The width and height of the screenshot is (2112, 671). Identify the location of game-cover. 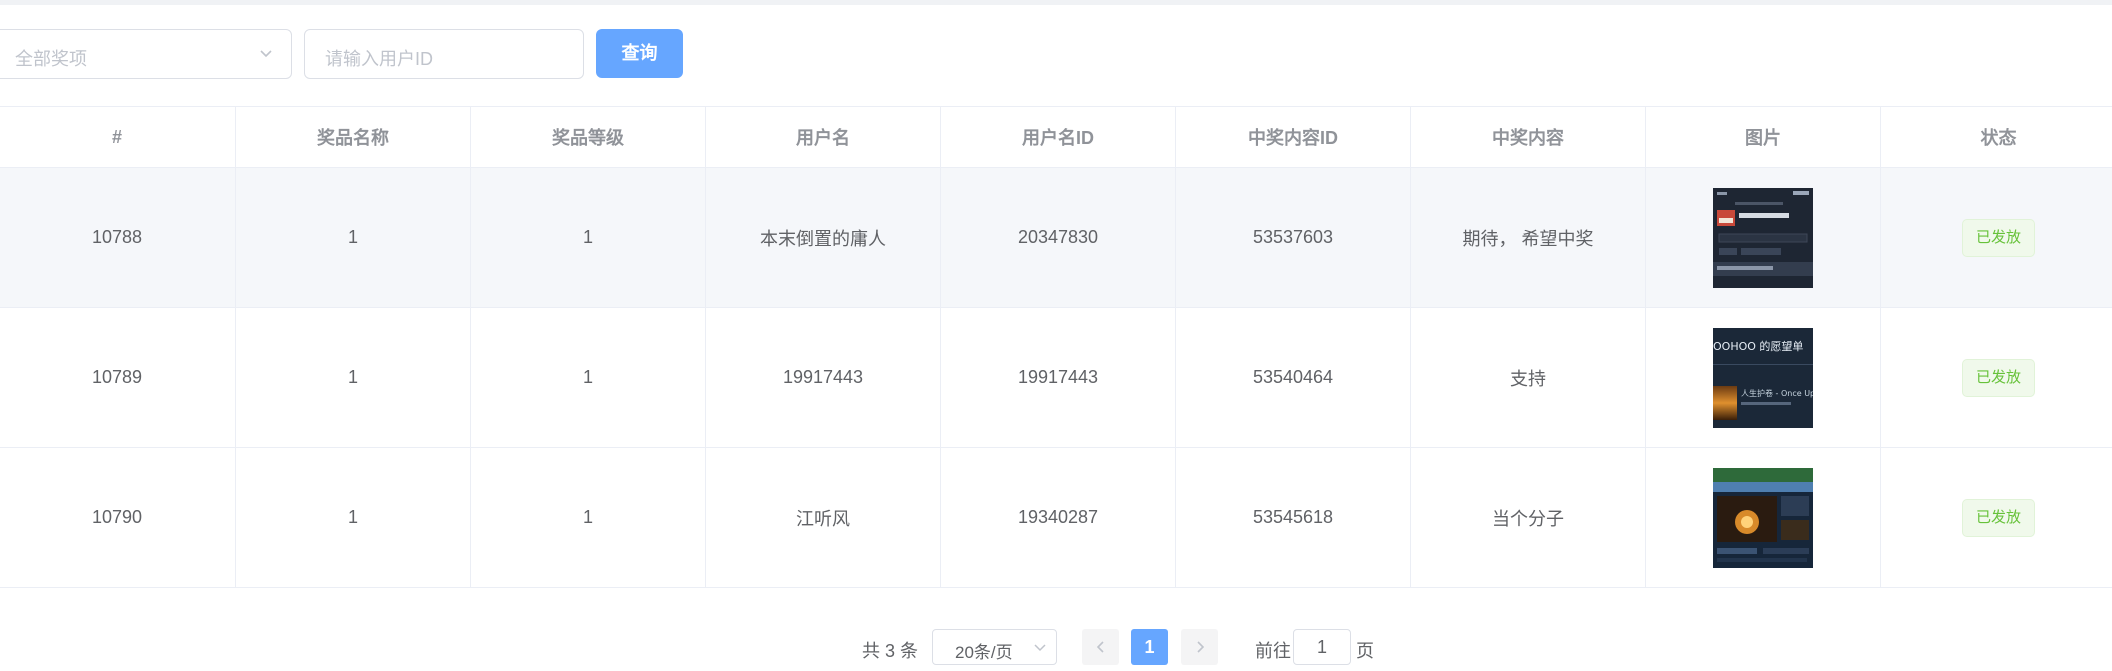
(1725, 402).